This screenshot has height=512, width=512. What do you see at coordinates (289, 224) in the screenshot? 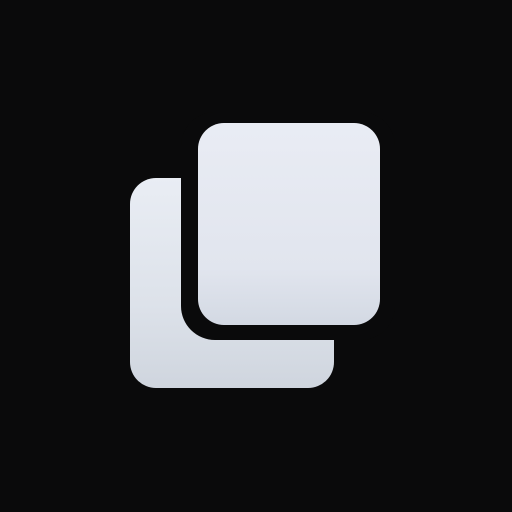
I see `copy-icon-front-square` at bounding box center [289, 224].